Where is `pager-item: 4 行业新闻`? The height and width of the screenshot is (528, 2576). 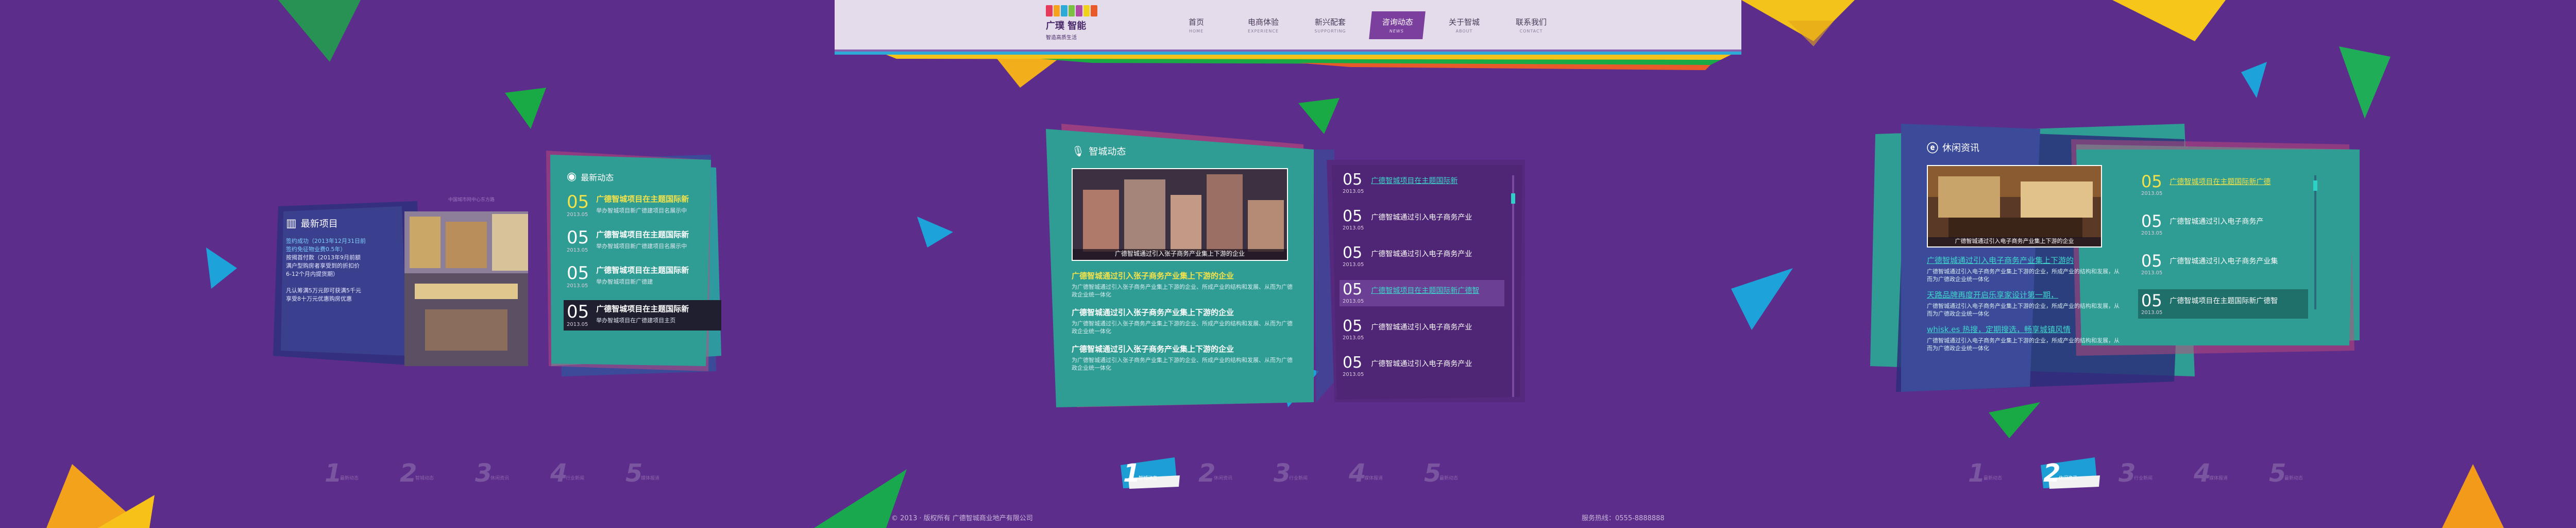 pager-item: 4 行业新闻 is located at coordinates (573, 474).